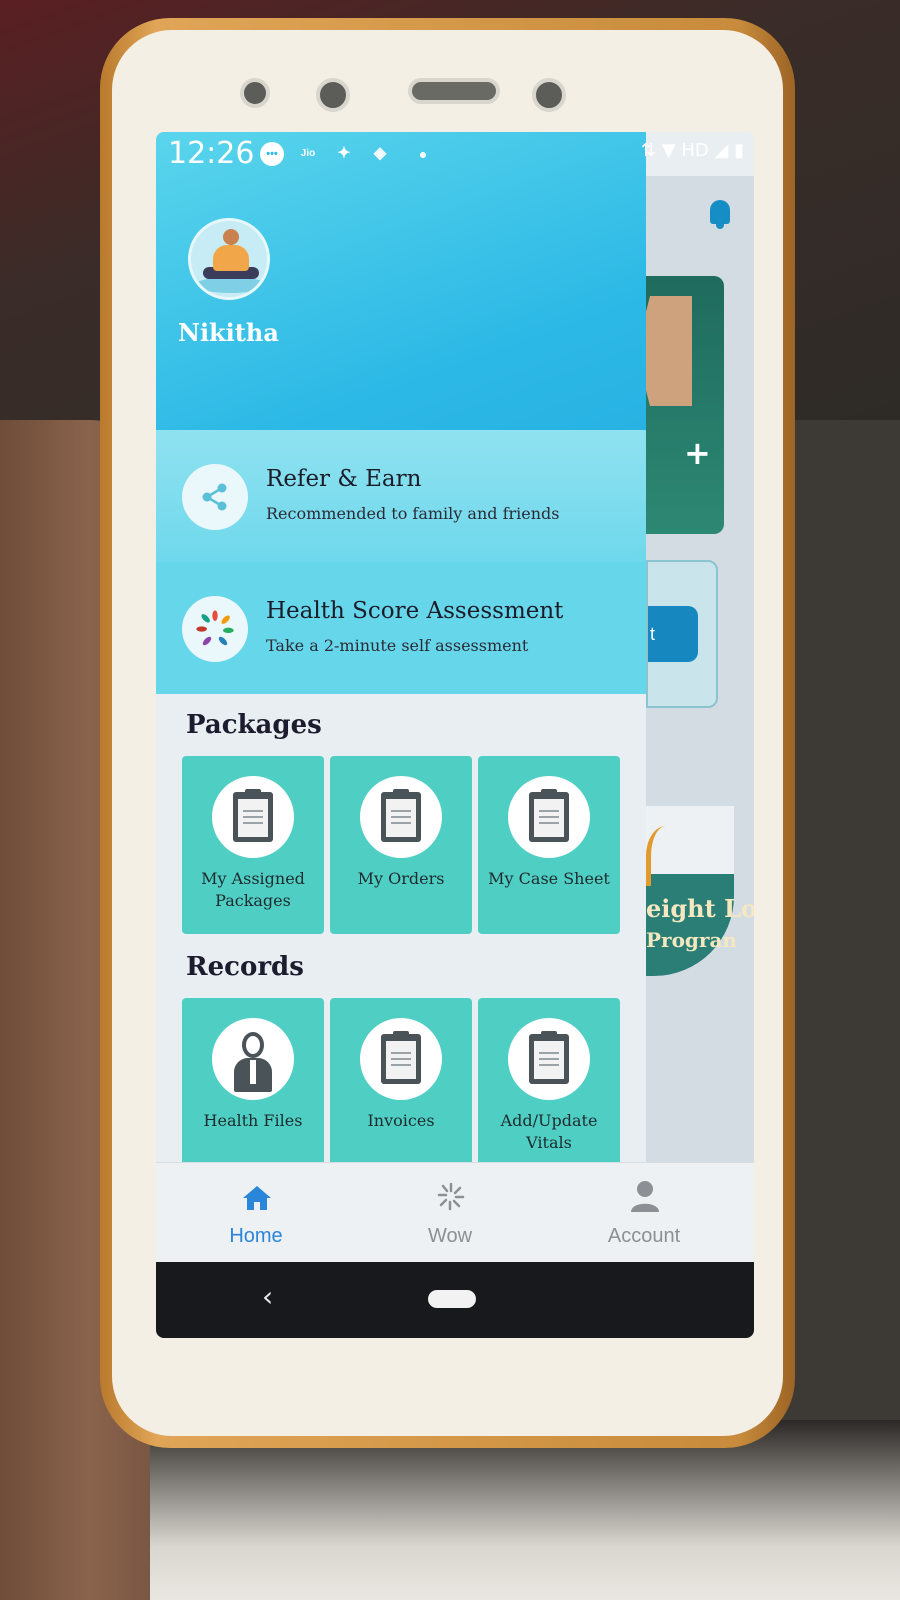  I want to click on status-right-icons: ⇅ ▼ HD ◢ ▮, so click(692, 150).